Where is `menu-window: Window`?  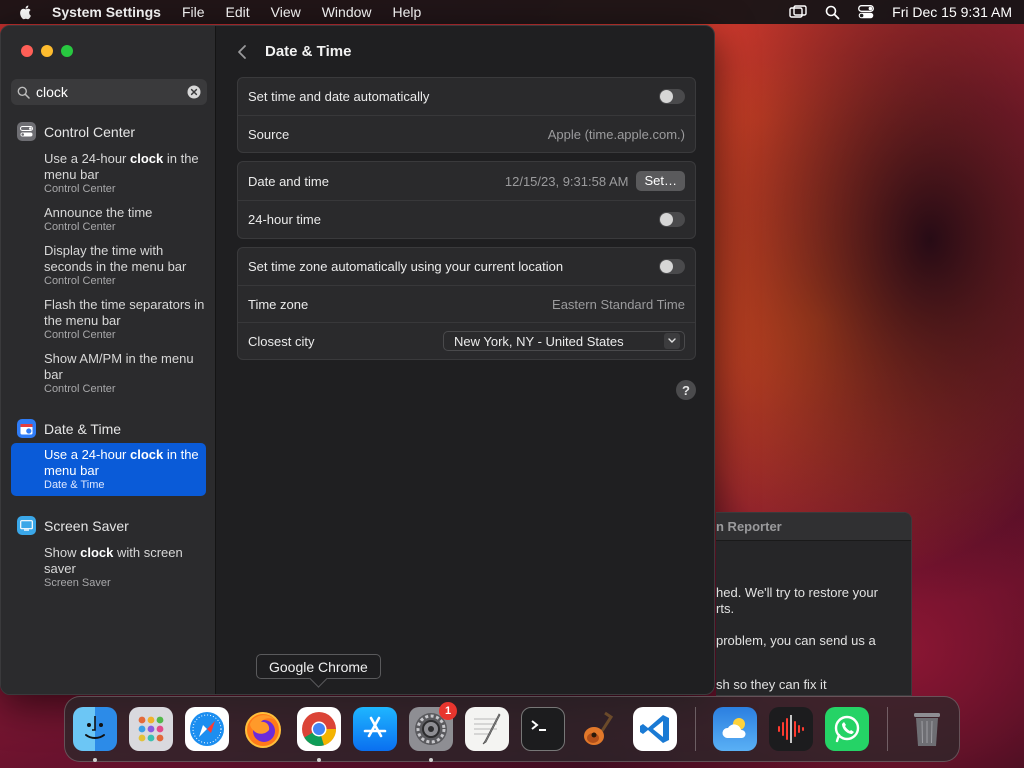
menu-window: Window is located at coordinates (347, 12).